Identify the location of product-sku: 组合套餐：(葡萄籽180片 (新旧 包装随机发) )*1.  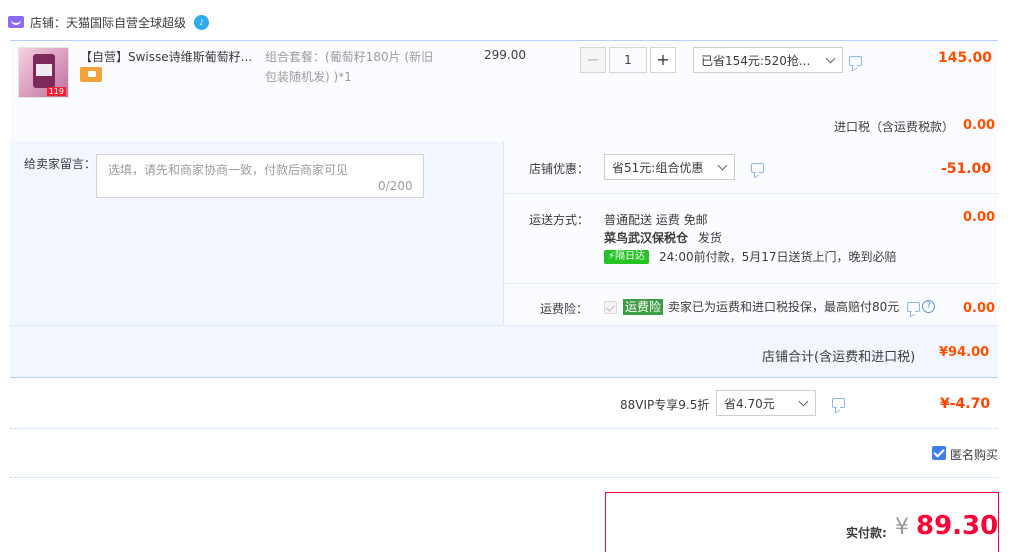
(360, 67).